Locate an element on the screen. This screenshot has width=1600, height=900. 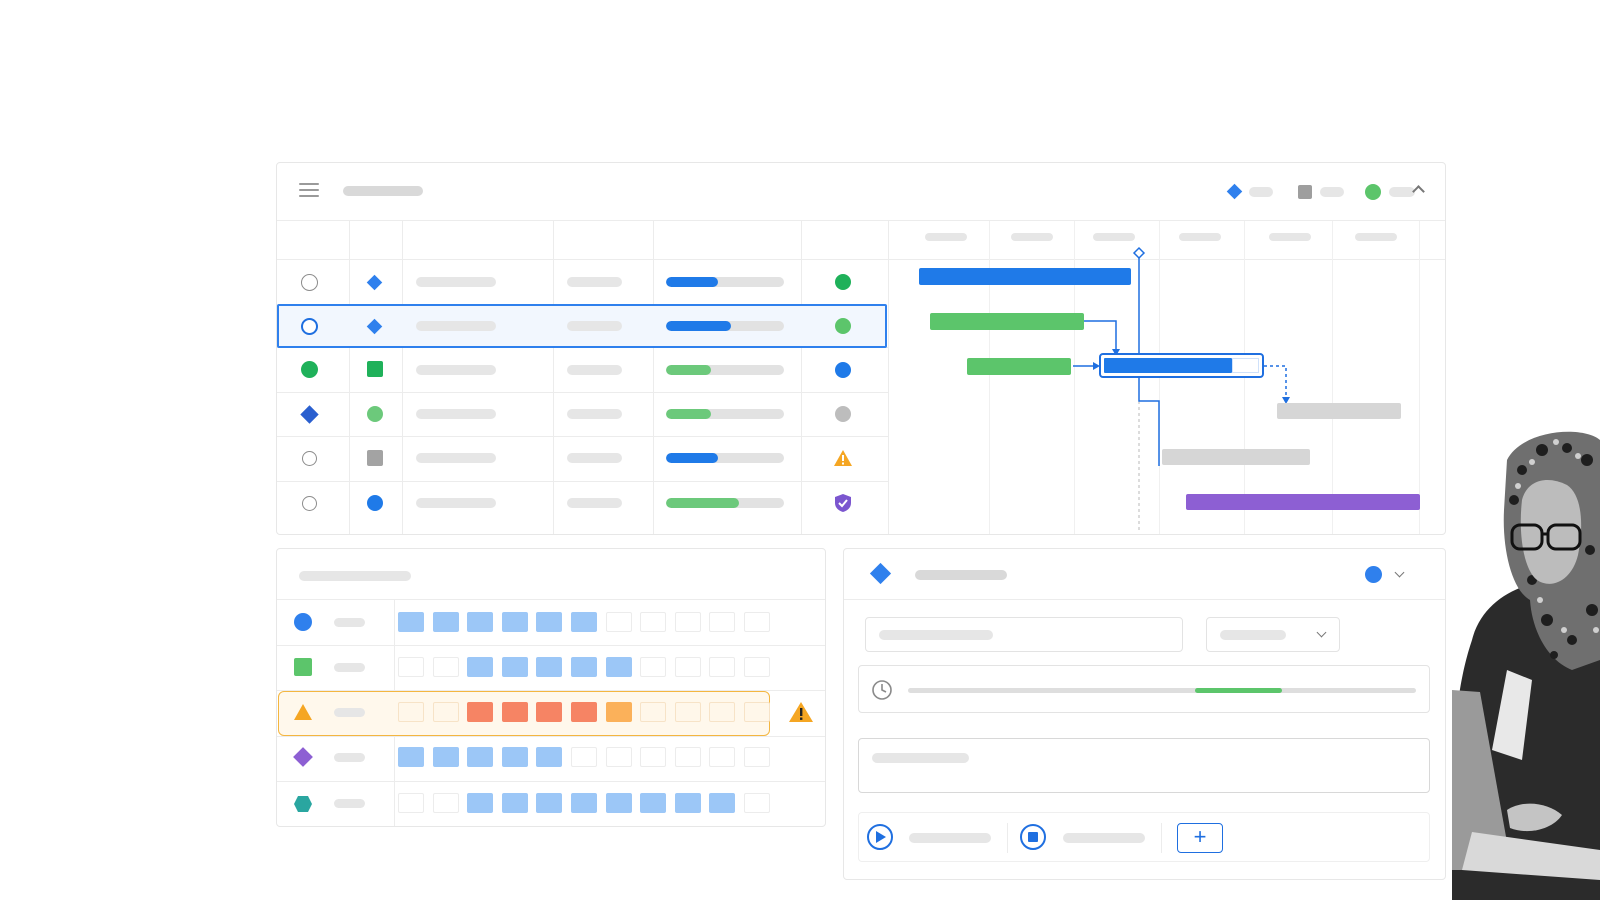
add-button: + is located at coordinates (1200, 838).